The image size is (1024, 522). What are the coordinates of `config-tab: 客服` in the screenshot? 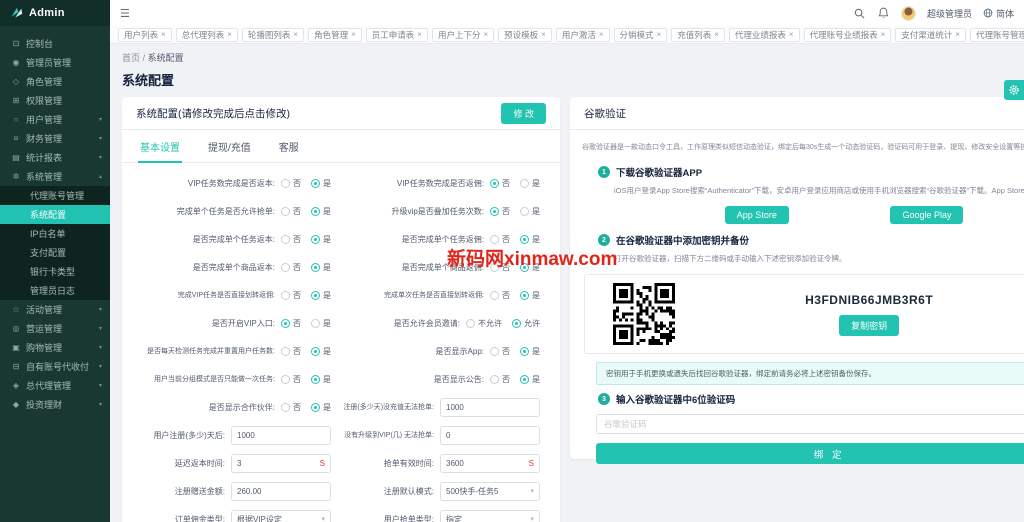 It's located at (289, 146).